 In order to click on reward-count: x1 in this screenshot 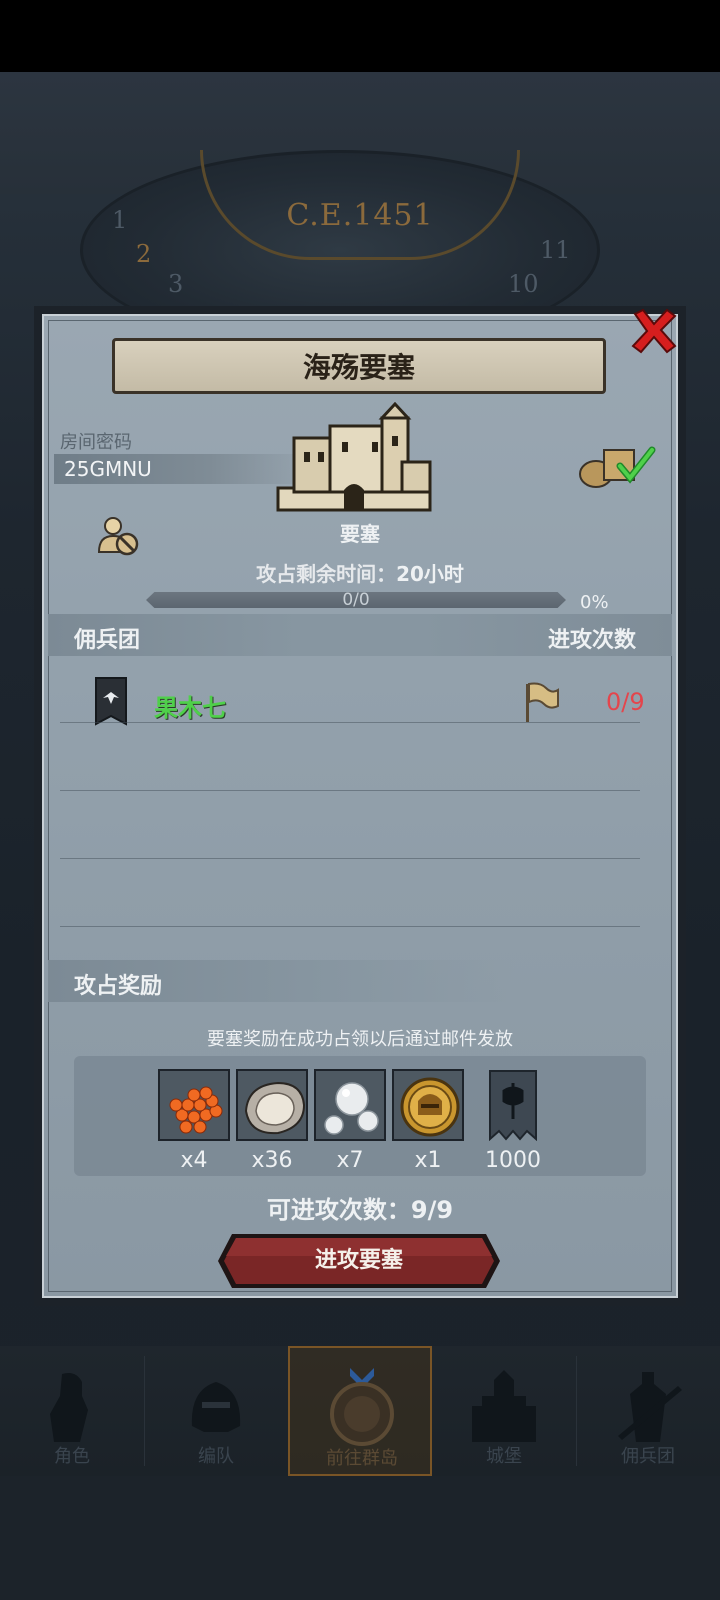, I will do `click(428, 1160)`.